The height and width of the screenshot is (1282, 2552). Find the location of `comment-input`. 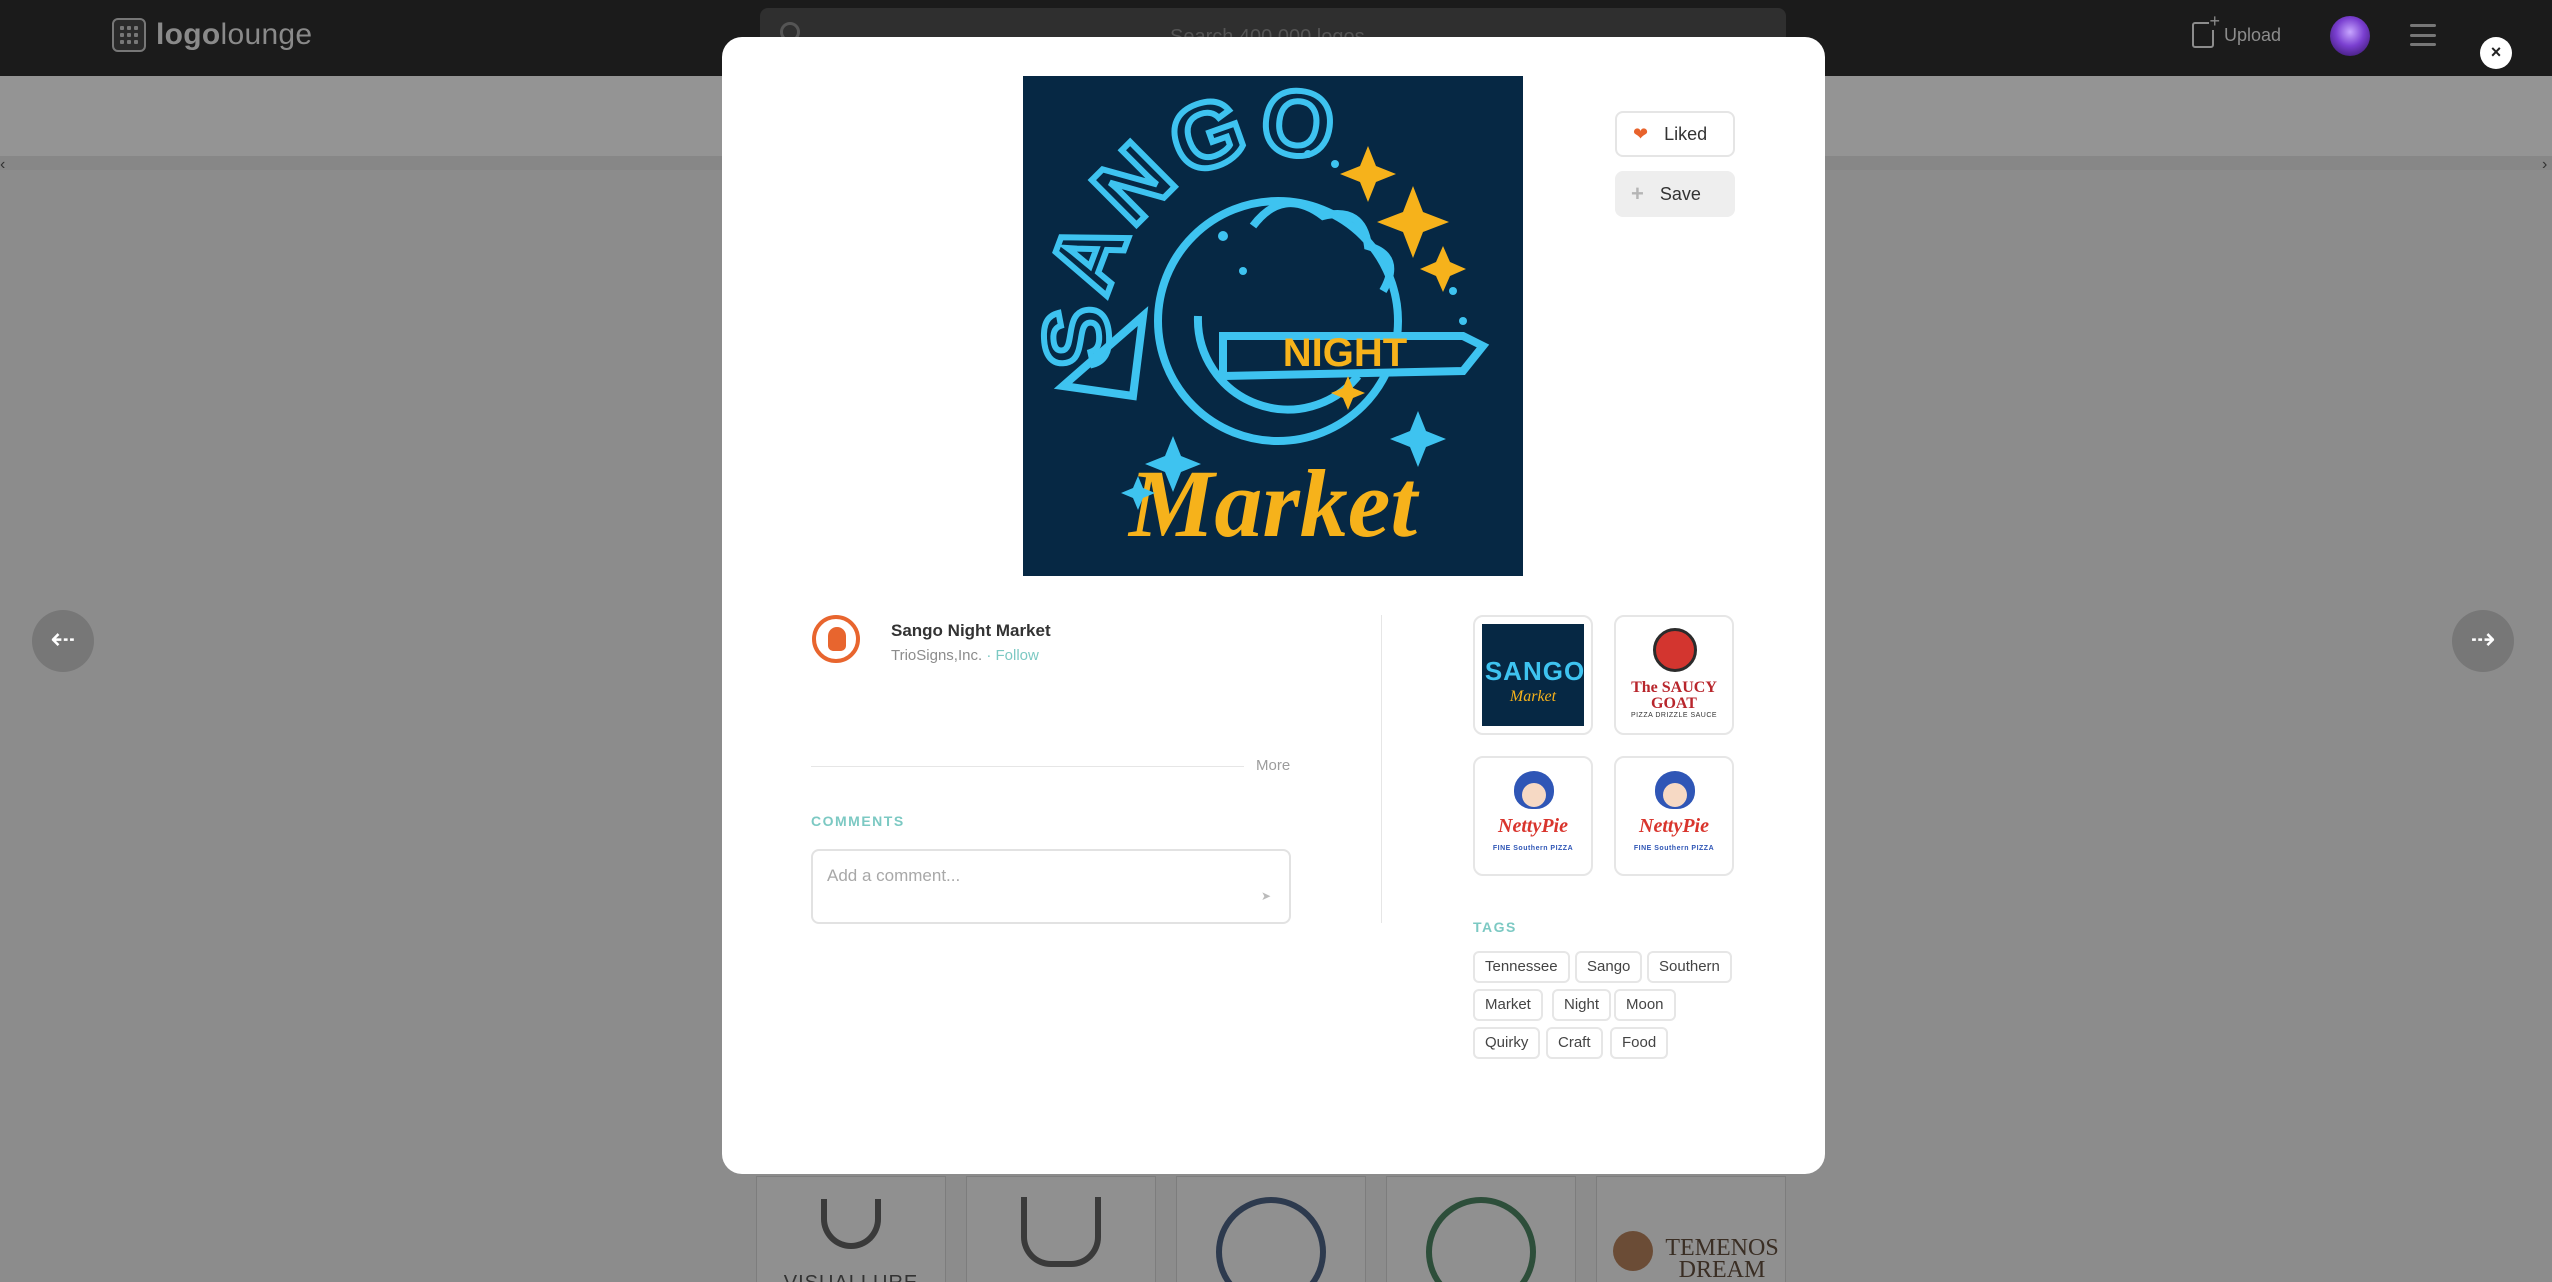

comment-input is located at coordinates (1027, 876).